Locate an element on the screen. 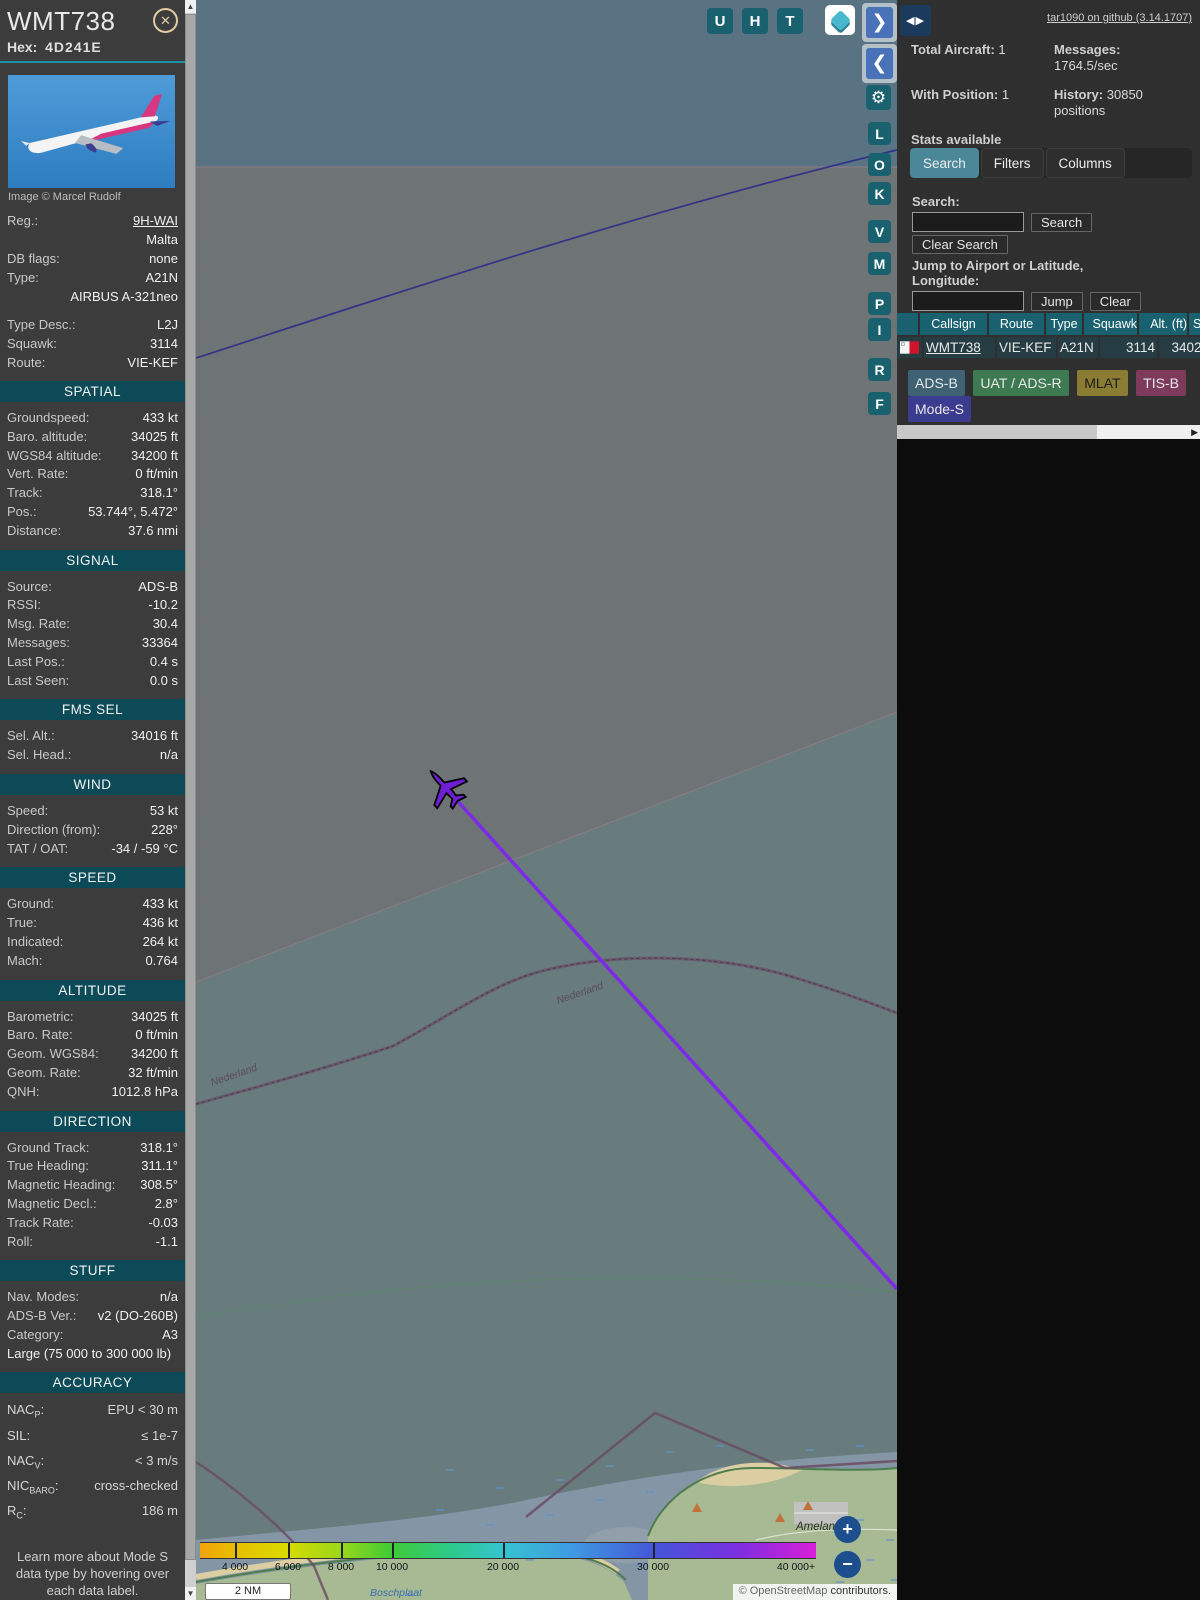  dbflags-row: DB flags: none is located at coordinates (92, 258).